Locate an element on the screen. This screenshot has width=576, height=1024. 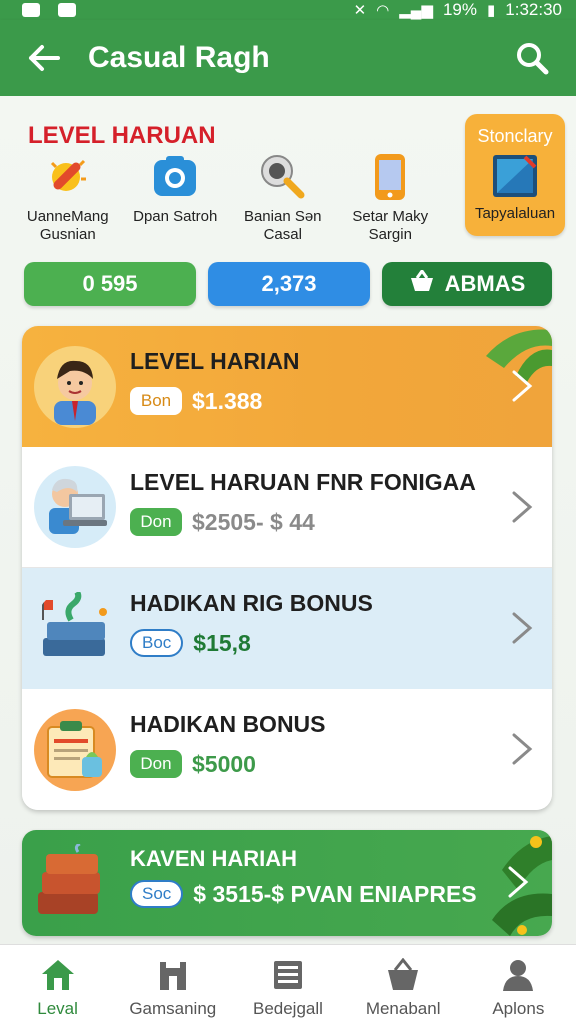
tablet-icon is located at coordinates (515, 176).